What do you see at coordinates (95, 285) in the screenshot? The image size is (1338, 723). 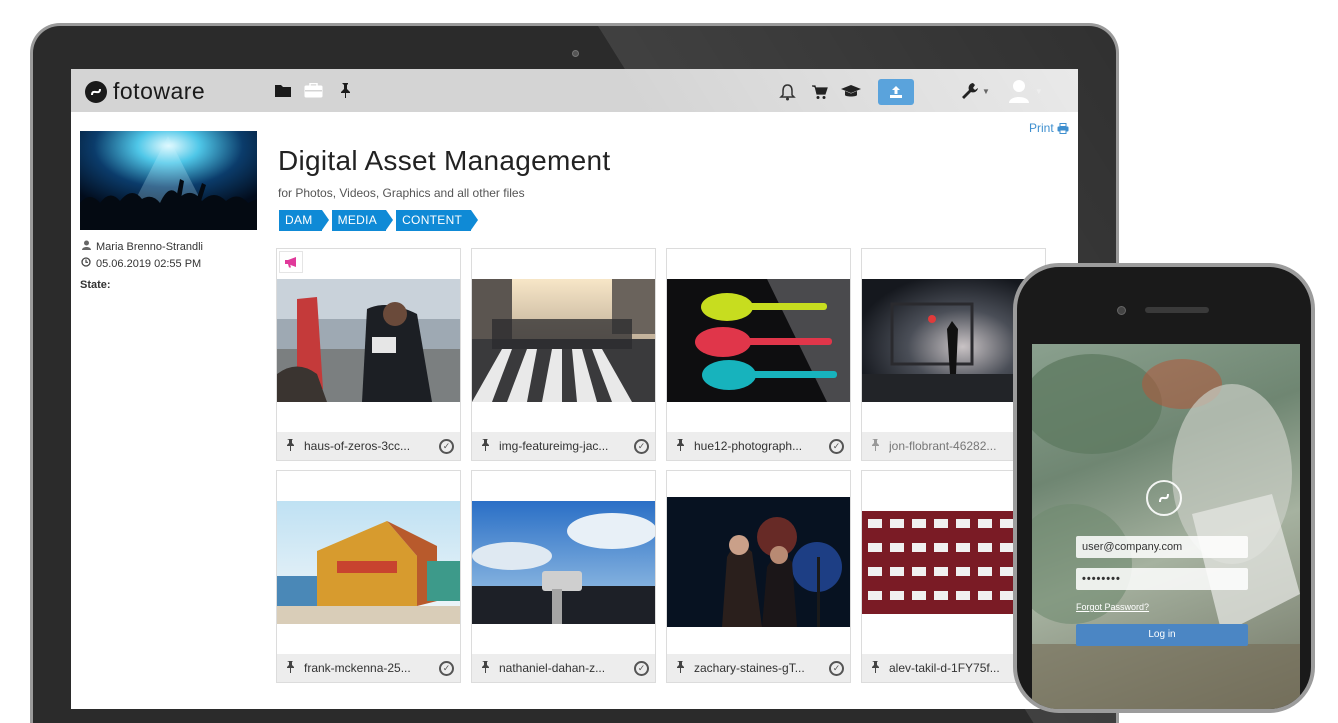 I see `state-label: State:` at bounding box center [95, 285].